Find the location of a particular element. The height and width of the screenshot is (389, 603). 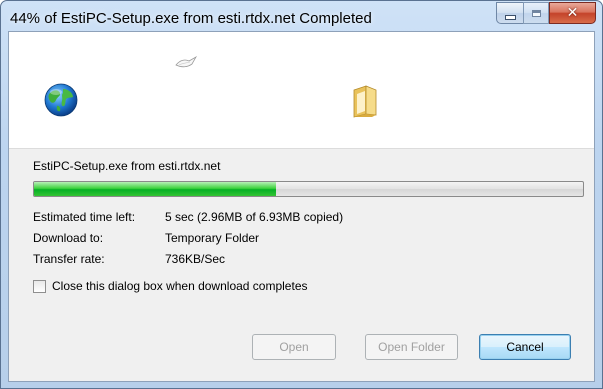

close-icon: ✕ is located at coordinates (572, 13).